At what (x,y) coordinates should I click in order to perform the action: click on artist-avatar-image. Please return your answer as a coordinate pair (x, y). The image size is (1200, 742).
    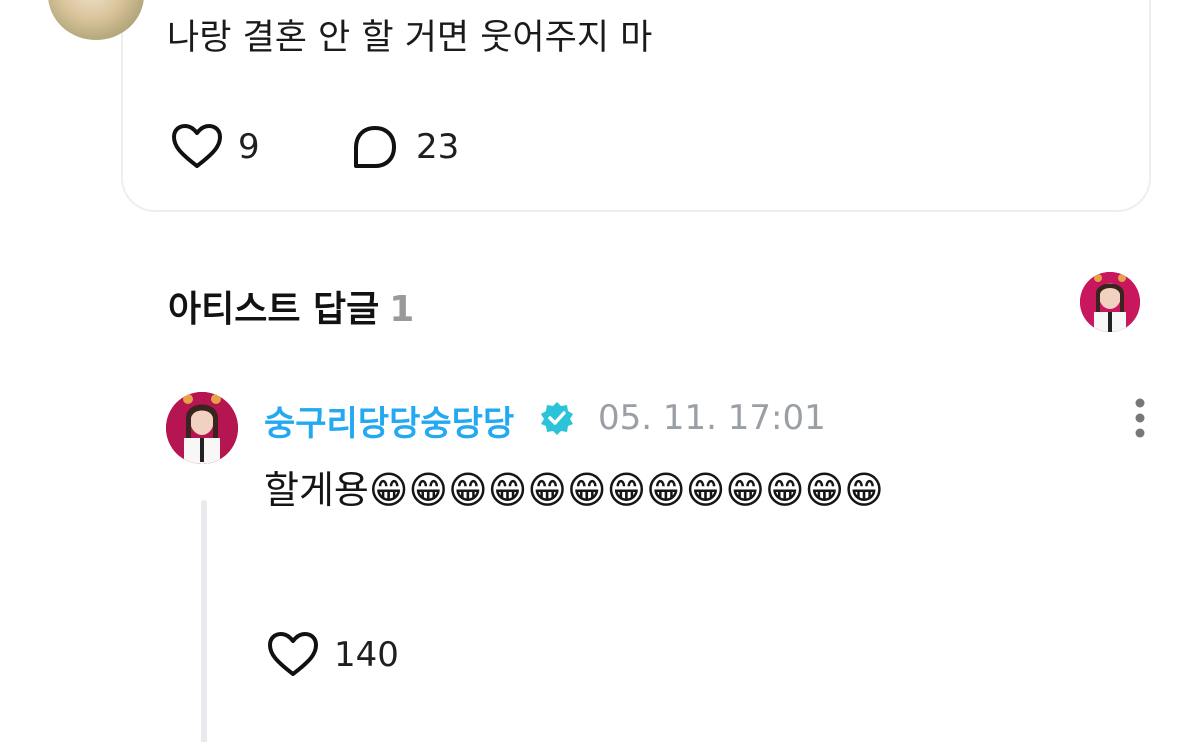
    Looking at the image, I should click on (1110, 302).